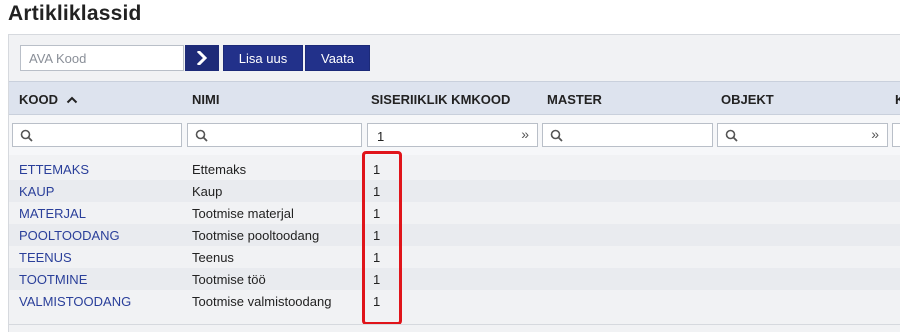  Describe the element at coordinates (262, 301) in the screenshot. I see `name-cell: Tootmise valmistoodang` at that location.